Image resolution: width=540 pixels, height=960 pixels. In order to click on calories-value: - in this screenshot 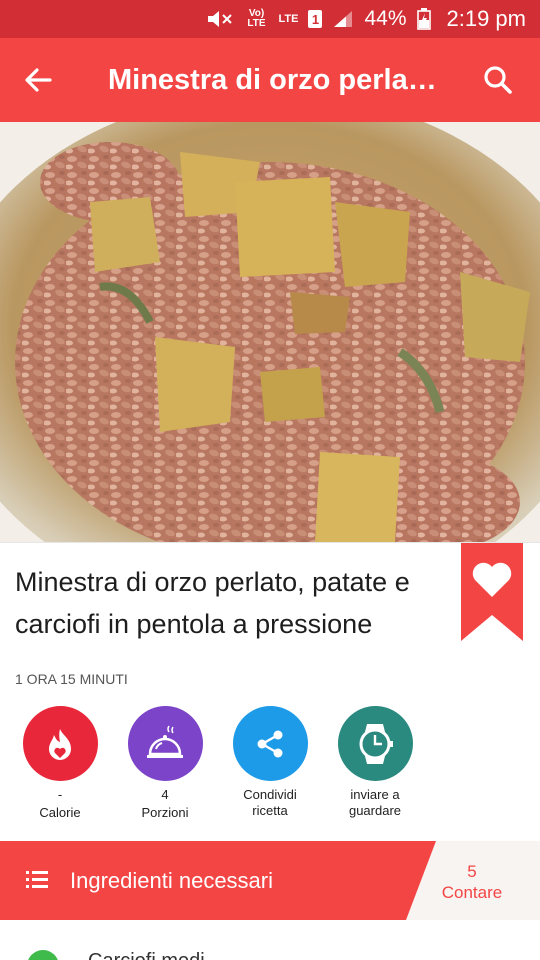, I will do `click(60, 794)`.